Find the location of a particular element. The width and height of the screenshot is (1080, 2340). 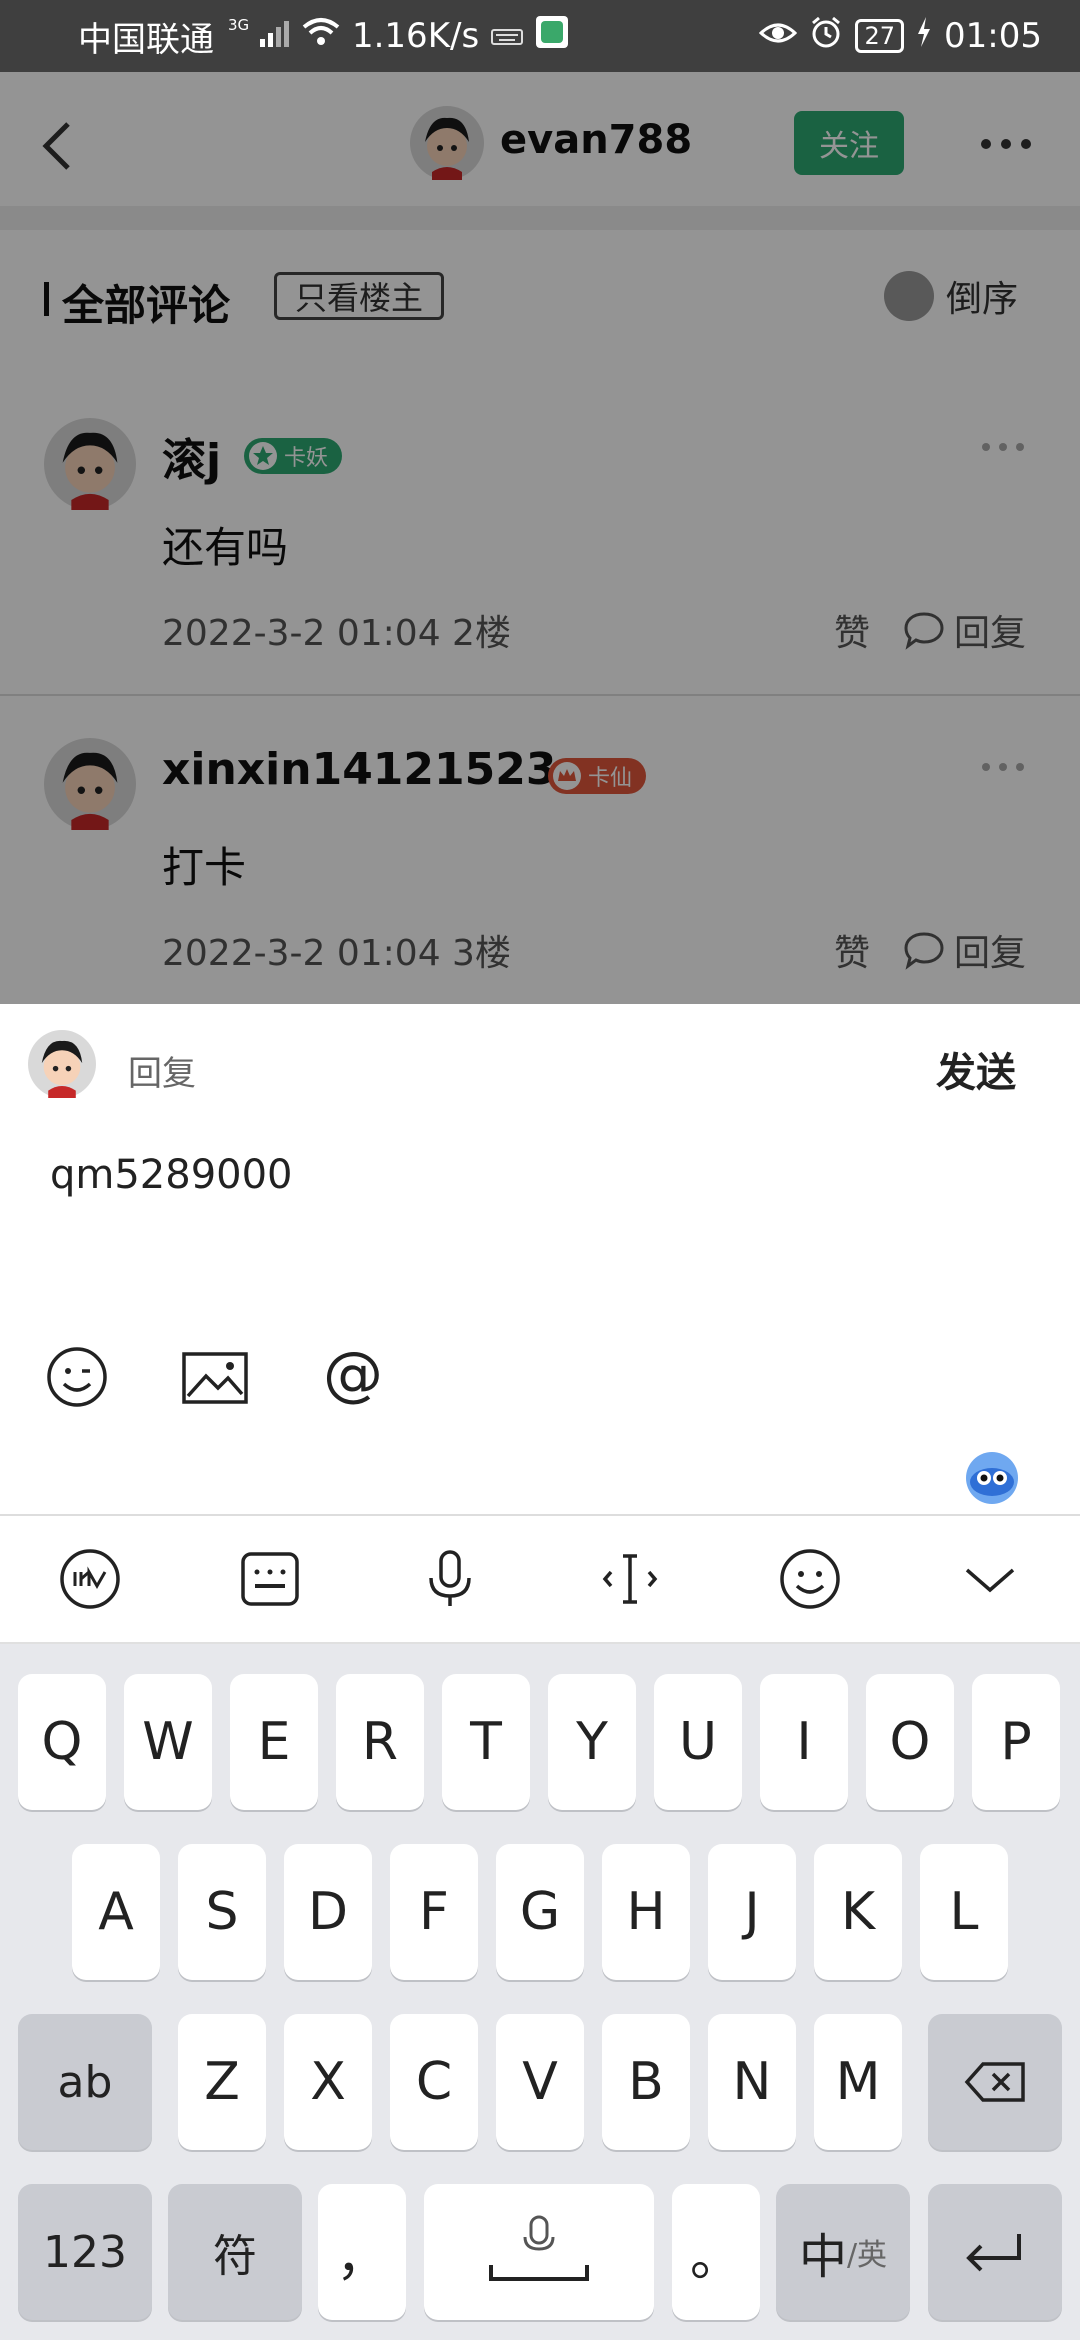

reply-input: qm5289000 is located at coordinates (171, 1175).